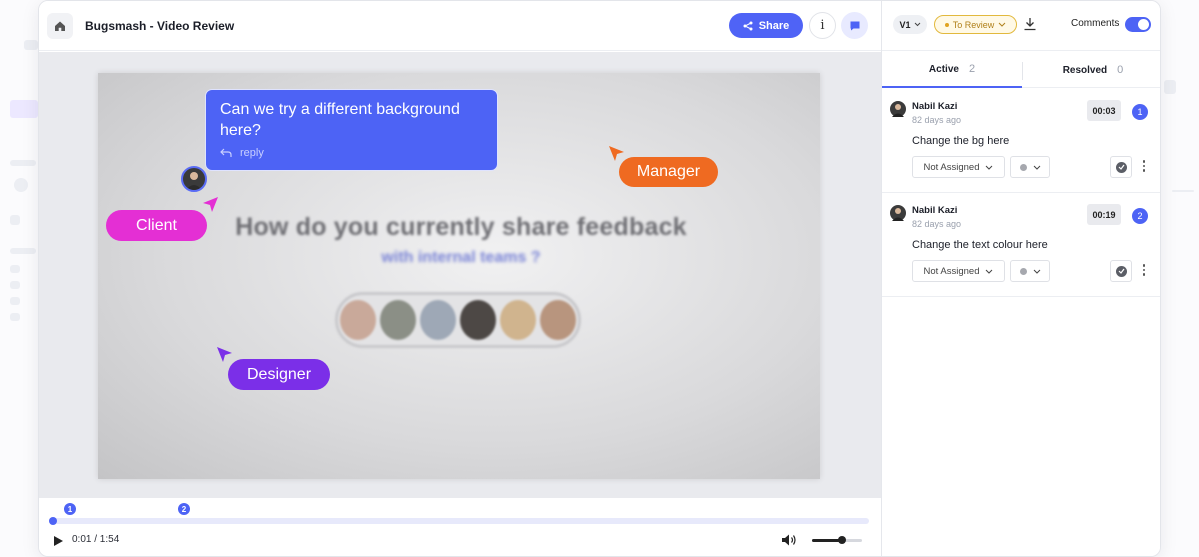  I want to click on tab-label: Active, so click(943, 69).